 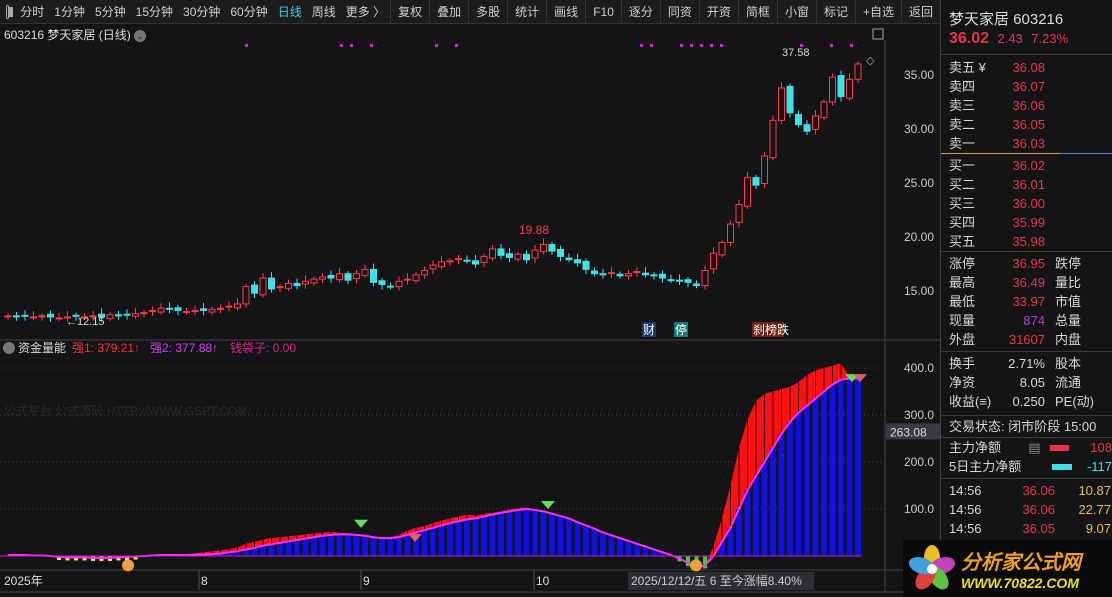 I want to click on toolbar-button: 同资, so click(x=679, y=12).